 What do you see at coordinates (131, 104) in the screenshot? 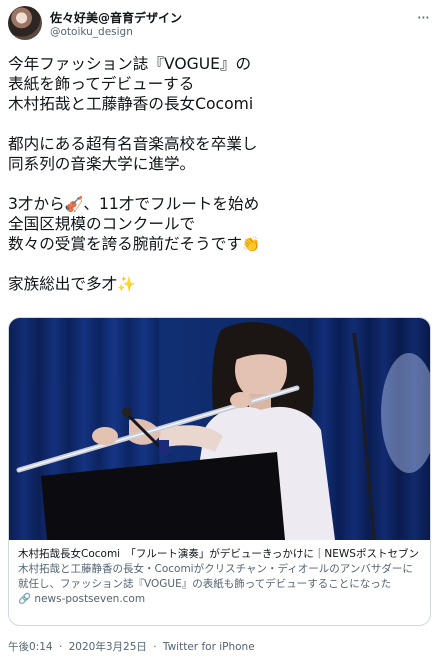
I see `tweet-line: 木村拓哉と工藤静香の長女Cocomi` at bounding box center [131, 104].